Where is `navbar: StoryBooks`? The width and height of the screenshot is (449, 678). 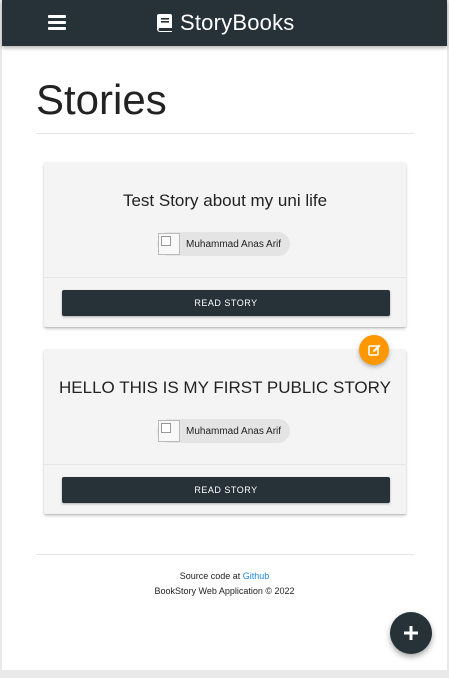
navbar: StoryBooks is located at coordinates (224, 23).